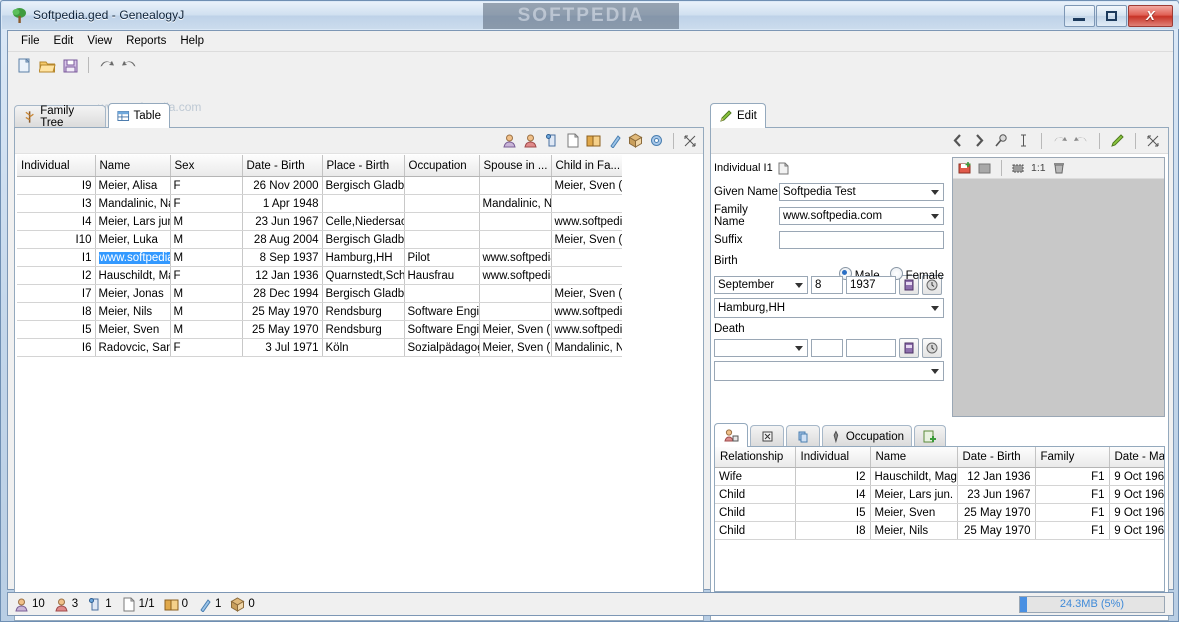  Describe the element at coordinates (767, 436) in the screenshot. I see `subtab-close-box` at that location.